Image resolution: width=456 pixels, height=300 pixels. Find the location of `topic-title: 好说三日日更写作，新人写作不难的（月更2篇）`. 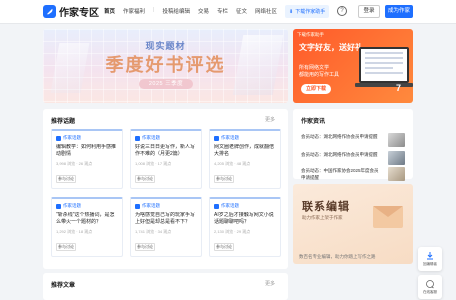

topic-title: 好说三日日更写作，新人写作不难的（月更2篇） is located at coordinates (166, 151).